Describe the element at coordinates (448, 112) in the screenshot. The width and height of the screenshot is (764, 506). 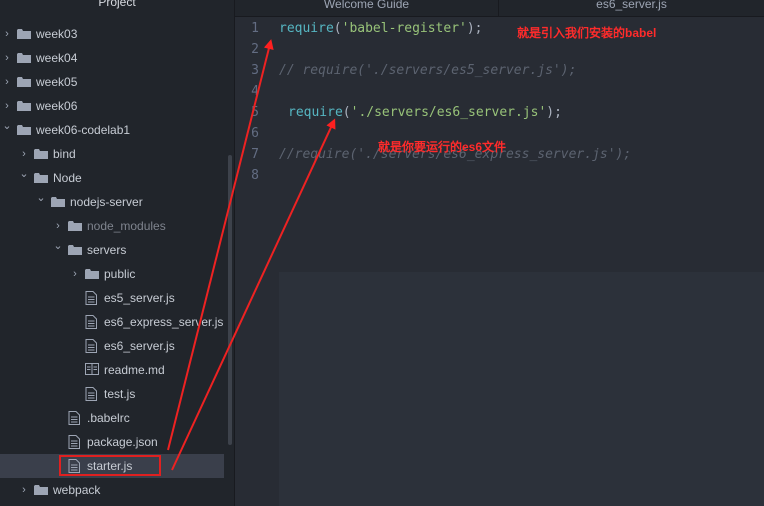
I see `code-token-string: './servers/es6_server.js'` at that location.